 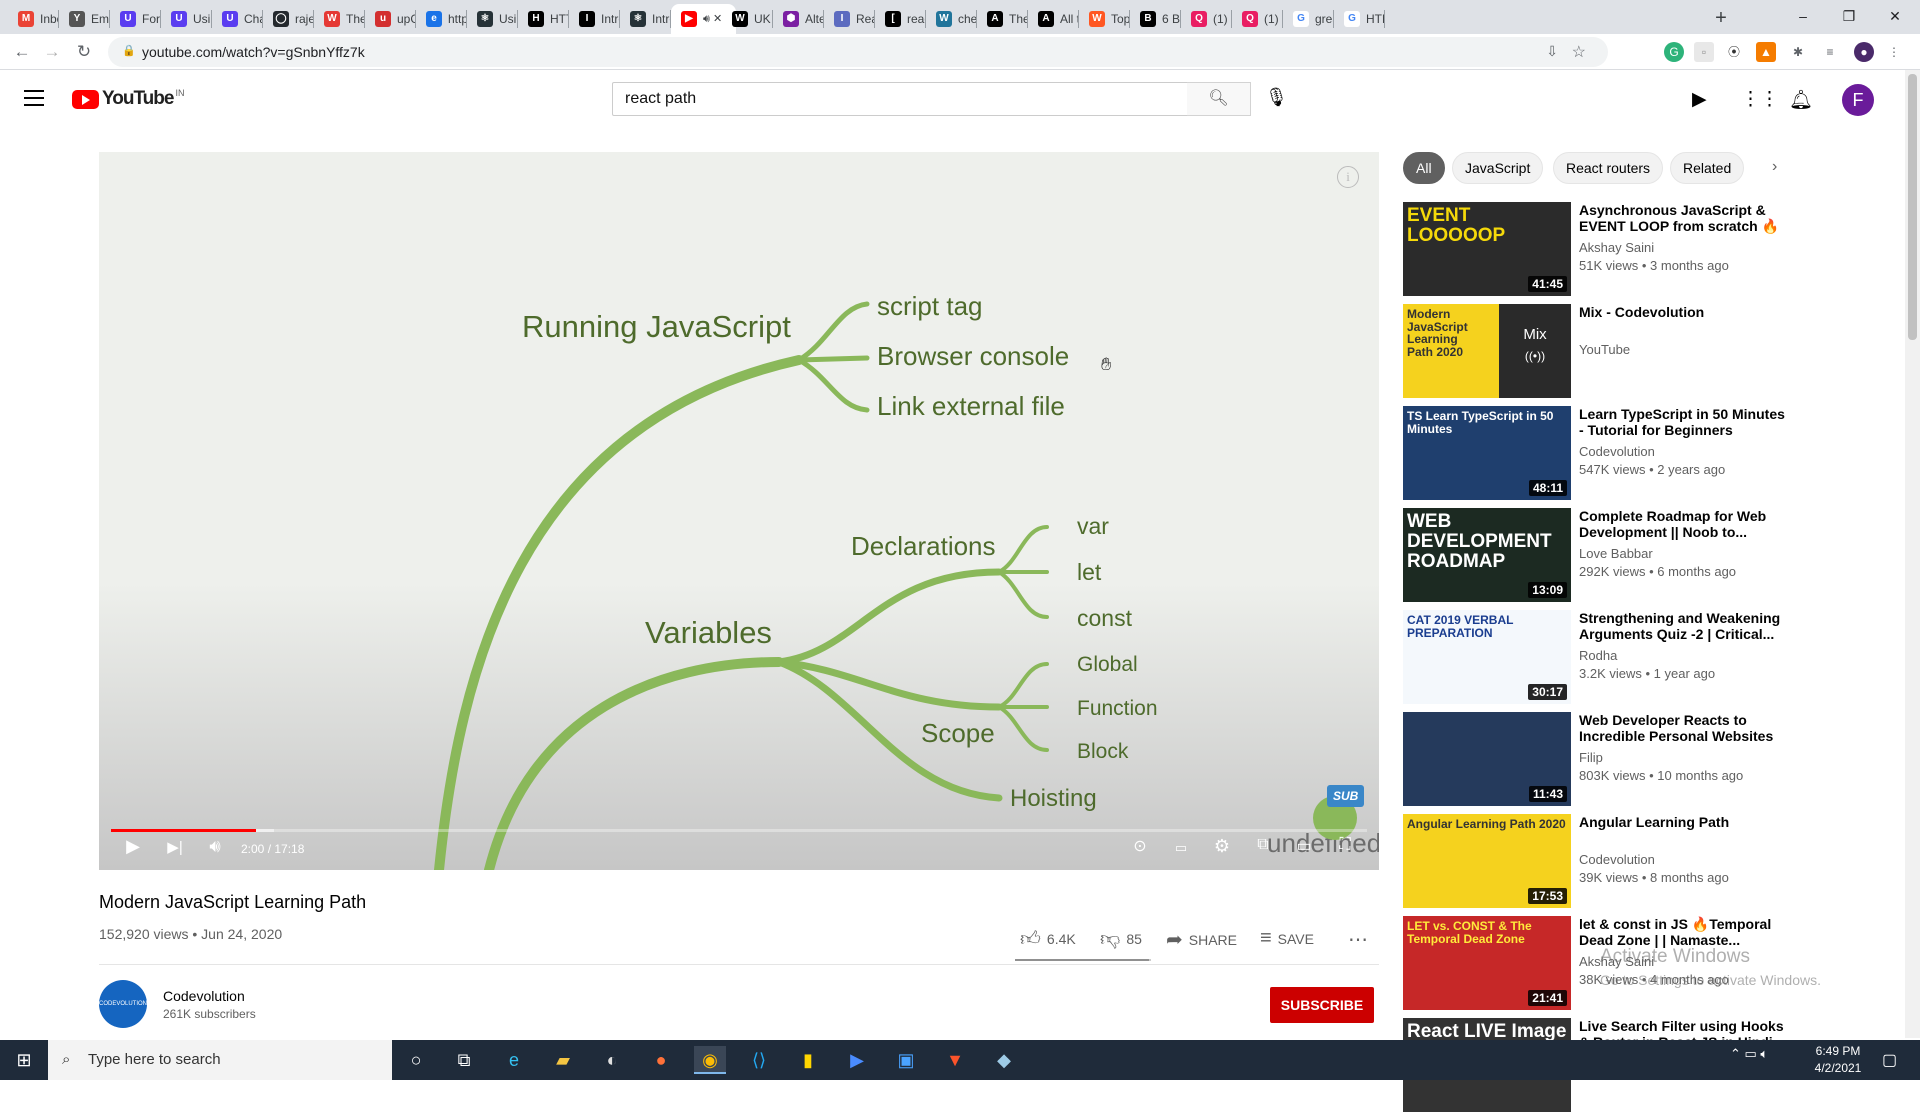 I want to click on browser-menu-icon: ⋮, so click(x=1894, y=52).